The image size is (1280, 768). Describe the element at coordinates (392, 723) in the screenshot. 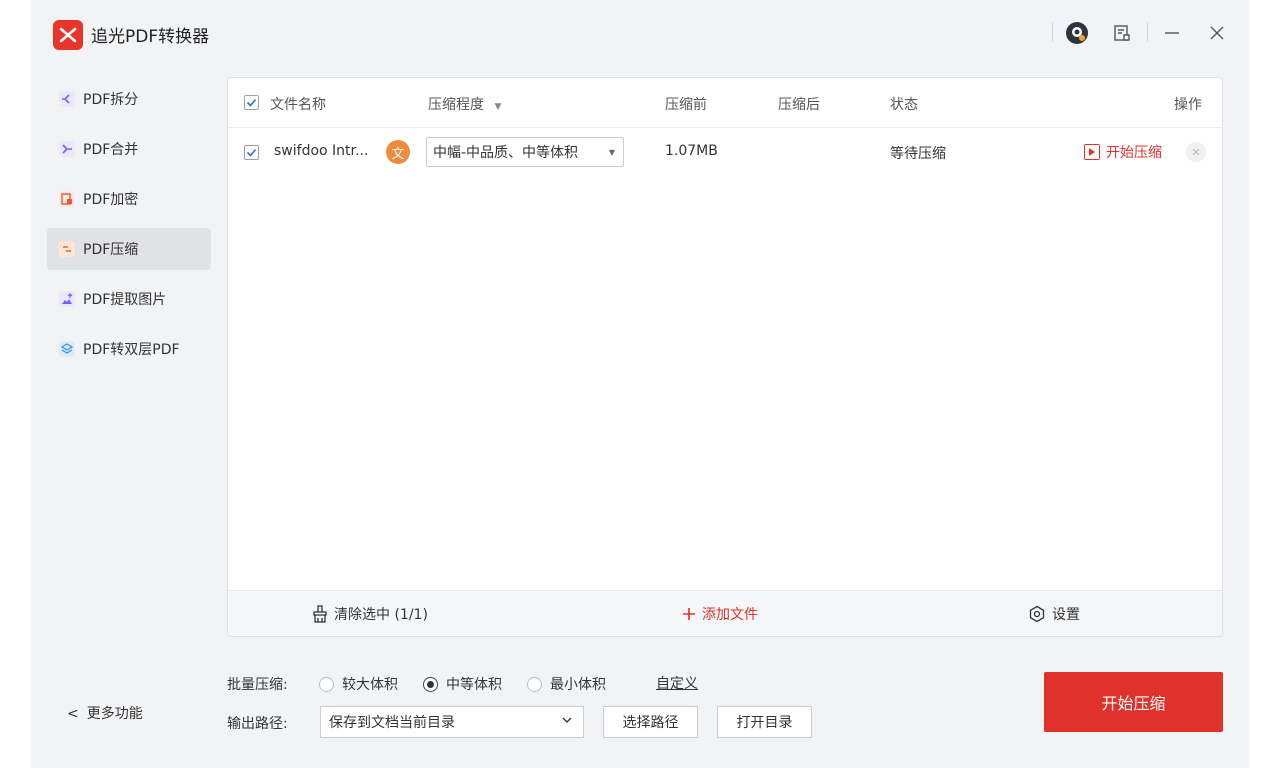

I see `output-path-value: 保存到文档当前目录` at that location.